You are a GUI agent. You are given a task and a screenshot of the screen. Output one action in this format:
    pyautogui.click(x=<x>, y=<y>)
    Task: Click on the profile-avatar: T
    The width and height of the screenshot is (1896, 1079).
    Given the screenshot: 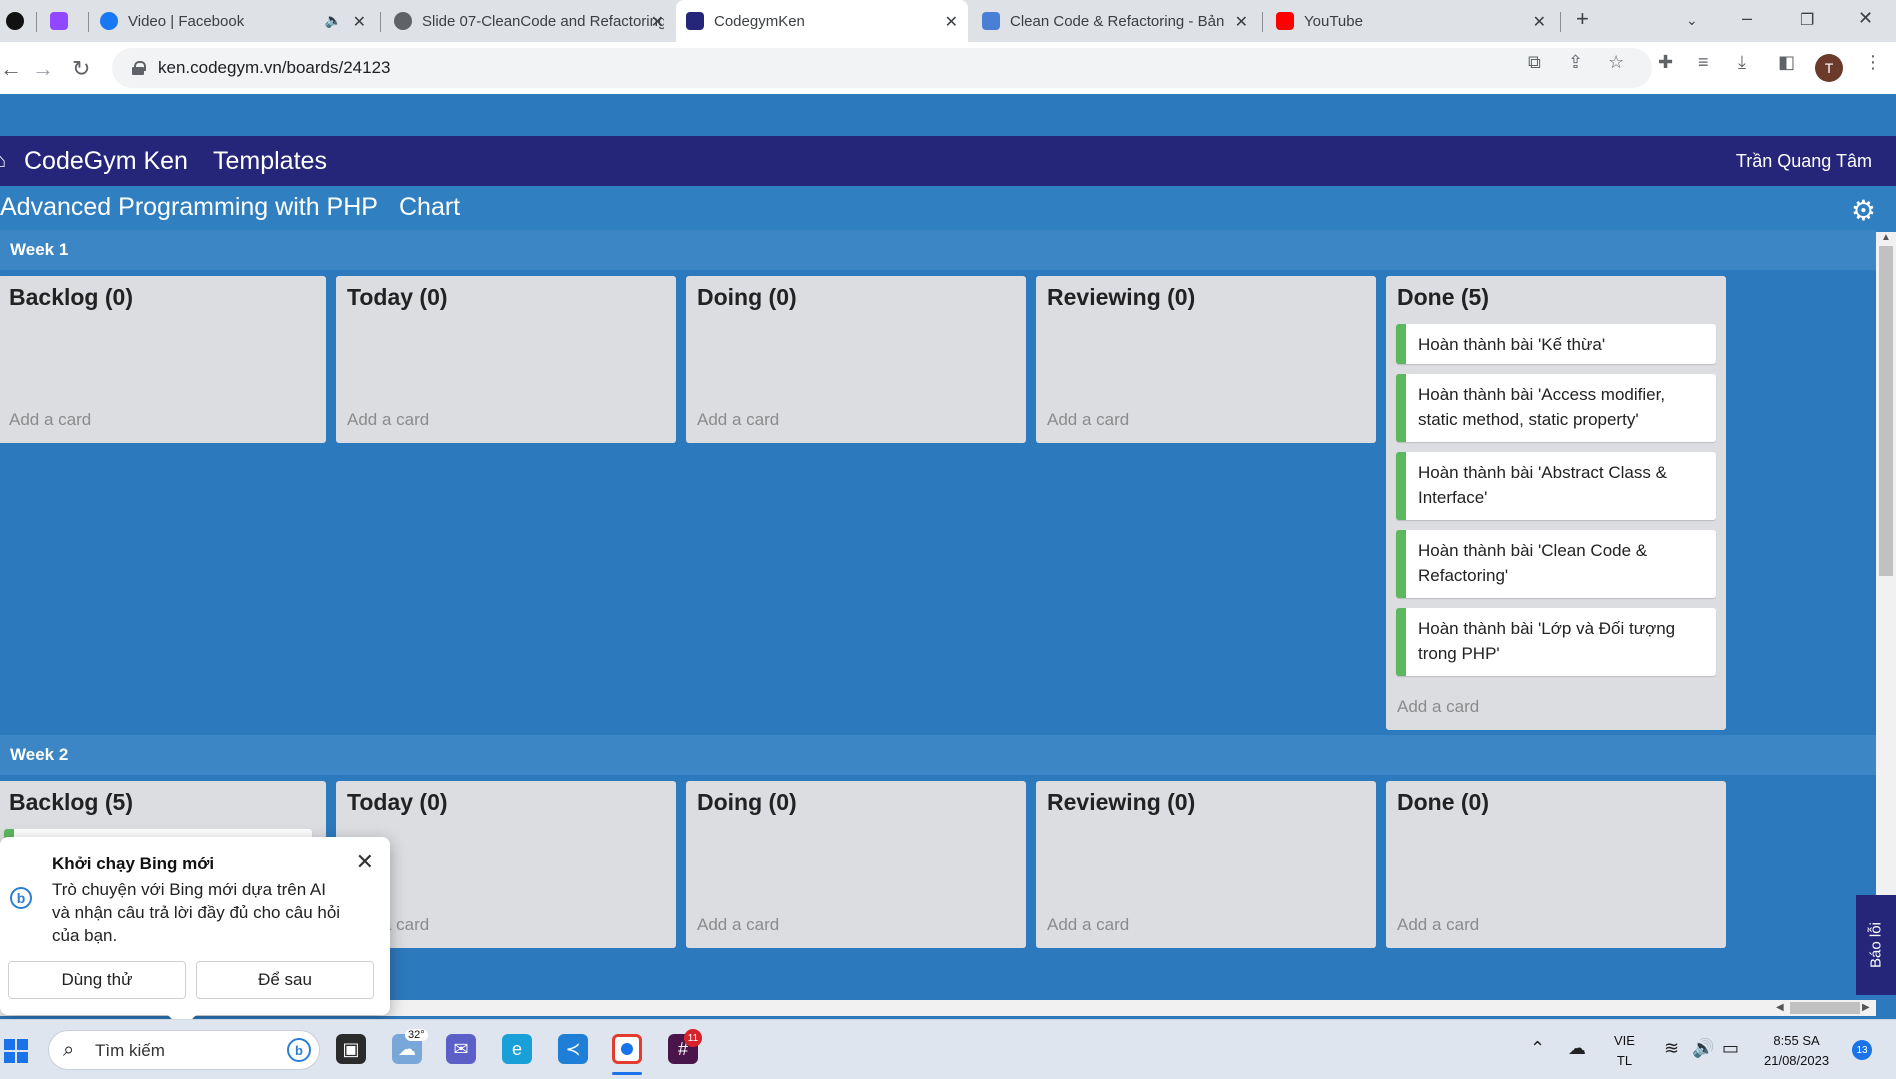 What is the action you would take?
    pyautogui.click(x=1829, y=68)
    